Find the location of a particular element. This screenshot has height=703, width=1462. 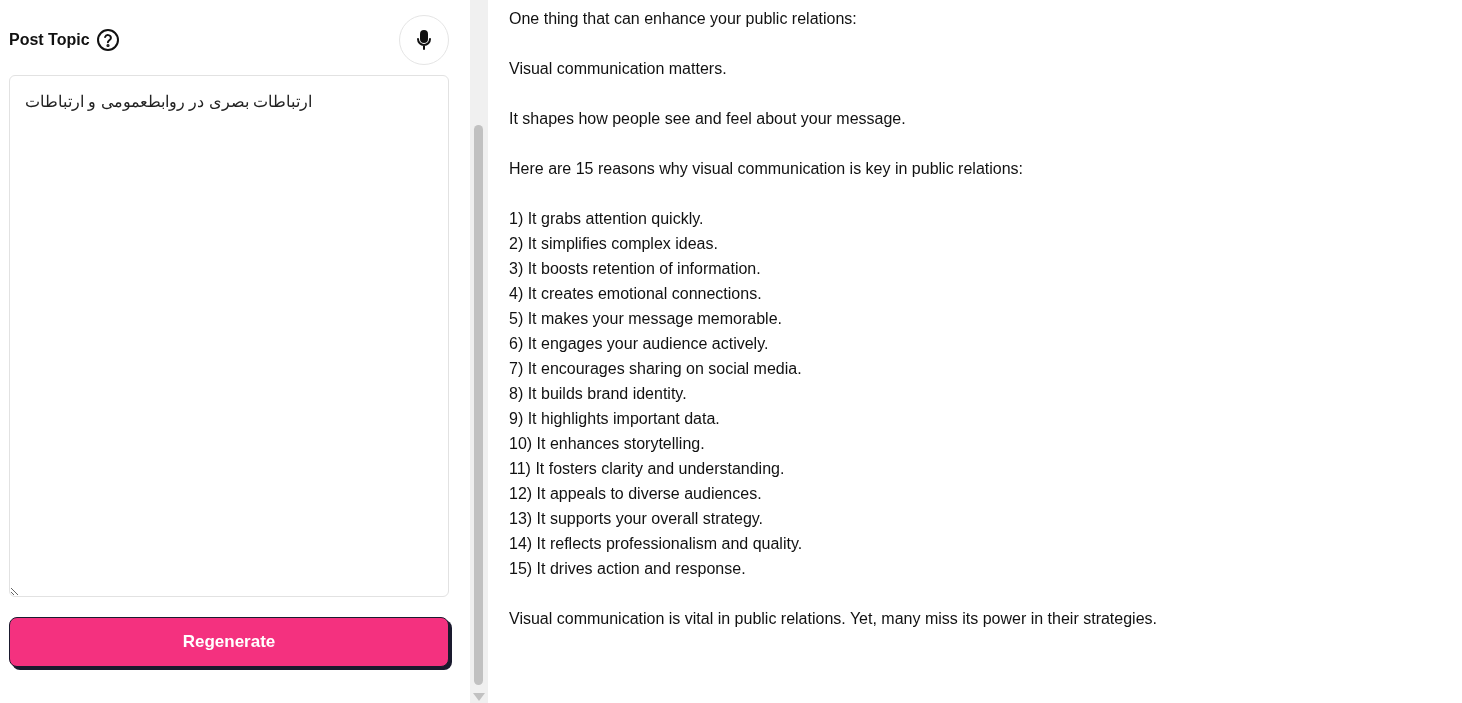

output-text-line: 13) It supports your overall strategy. is located at coordinates (636, 519).